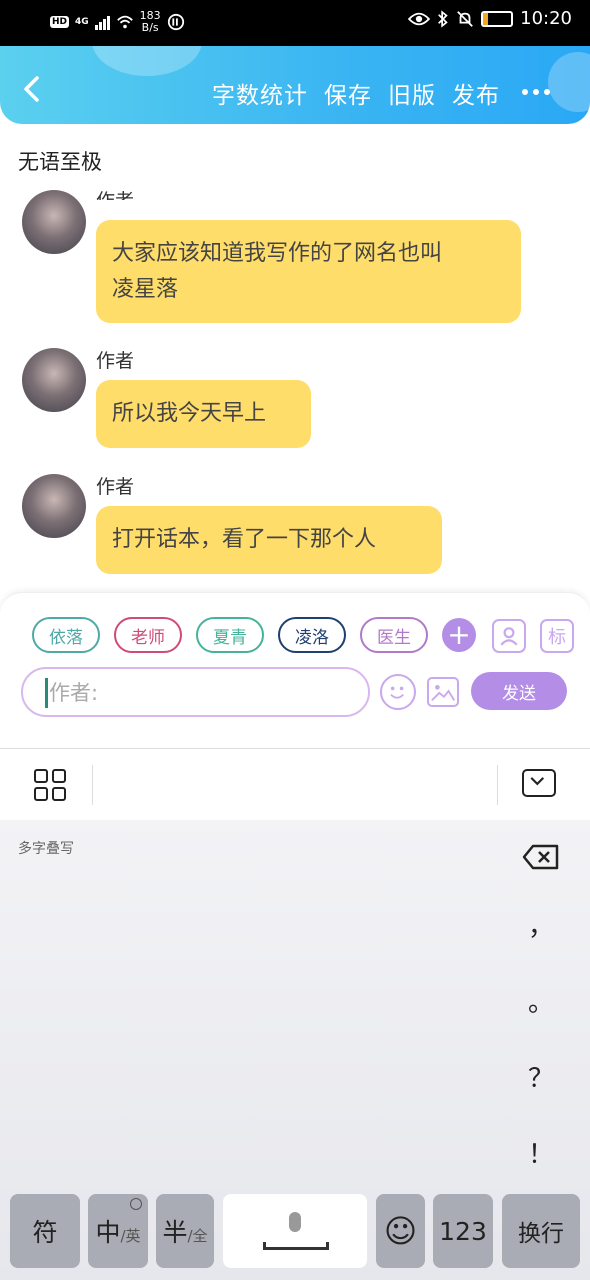 The image size is (590, 1280). I want to click on message-text-line: 大家应该知道我写作的了网名也叫, so click(277, 253).